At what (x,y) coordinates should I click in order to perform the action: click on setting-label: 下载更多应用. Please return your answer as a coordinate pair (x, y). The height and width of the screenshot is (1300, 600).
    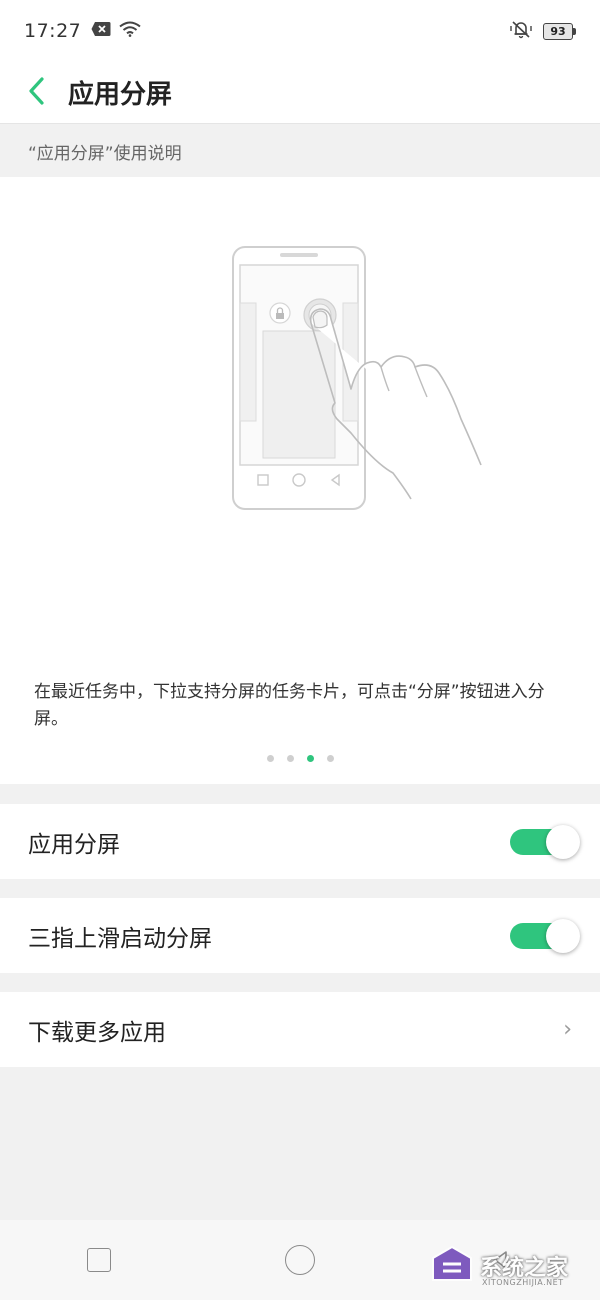
    Looking at the image, I should click on (97, 1032).